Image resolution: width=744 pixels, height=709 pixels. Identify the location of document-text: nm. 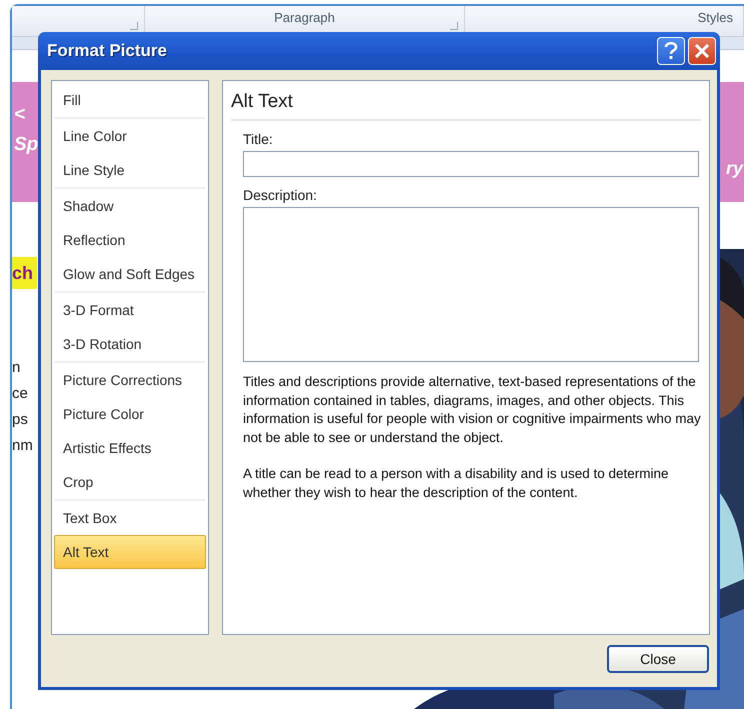
(22, 445).